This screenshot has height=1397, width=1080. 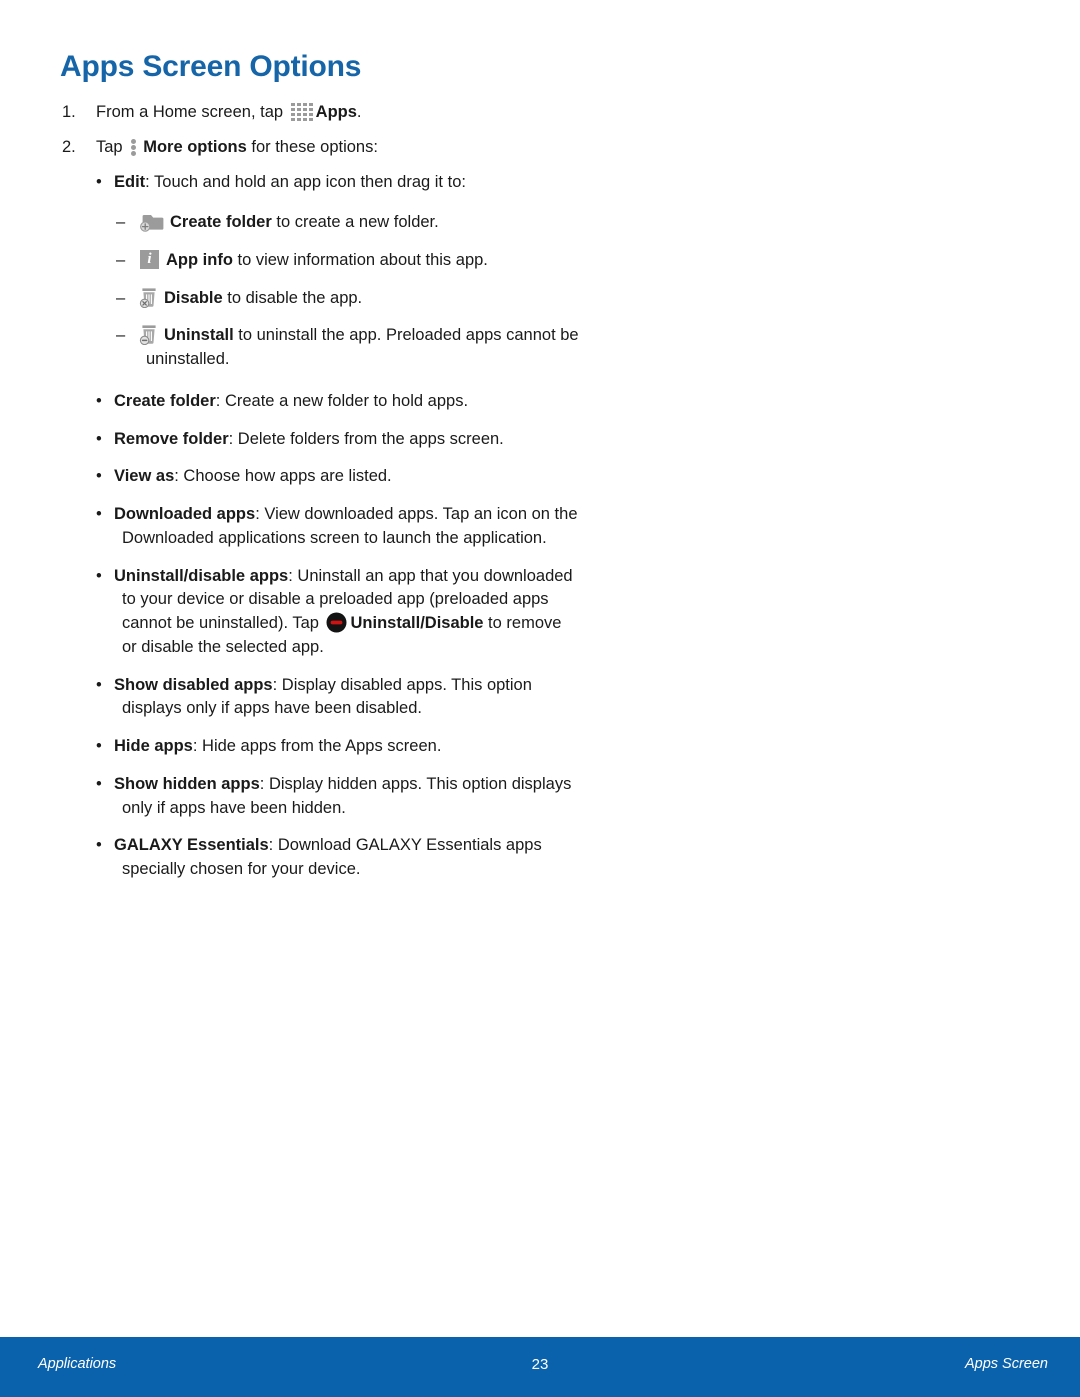 I want to click on subitem-text: to view information about this app., so click(x=360, y=259).